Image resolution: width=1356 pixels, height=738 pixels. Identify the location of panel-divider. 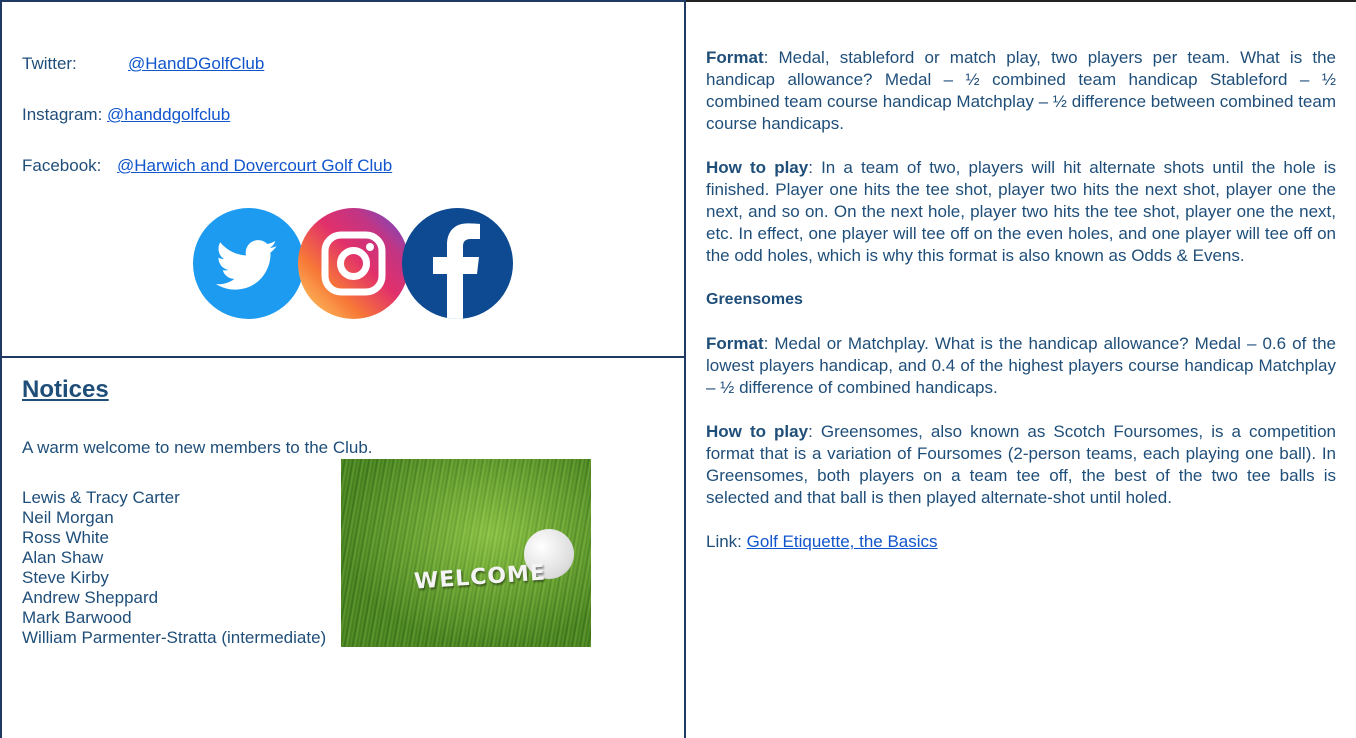
(685, 369).